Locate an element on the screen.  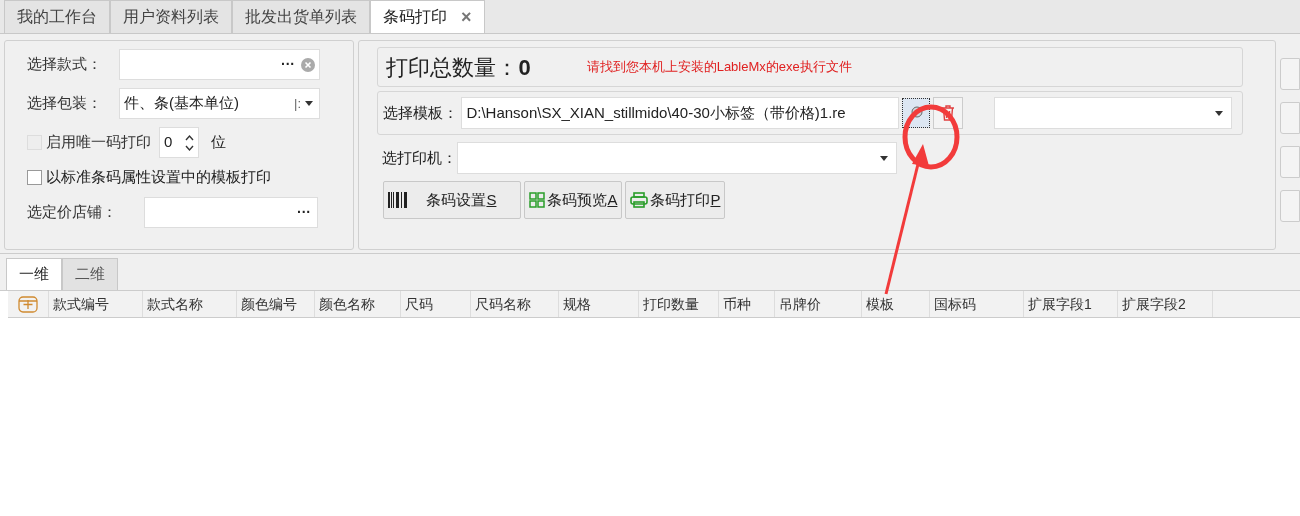
tab: 一维 is located at coordinates (34, 274).